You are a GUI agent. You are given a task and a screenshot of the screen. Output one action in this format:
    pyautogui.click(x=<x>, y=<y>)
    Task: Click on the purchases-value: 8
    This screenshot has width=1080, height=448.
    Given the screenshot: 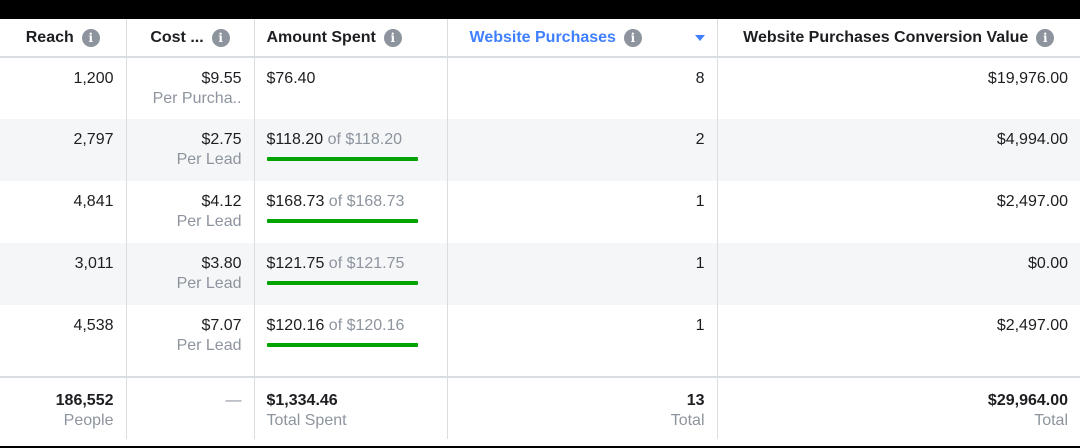 What is the action you would take?
    pyautogui.click(x=700, y=78)
    